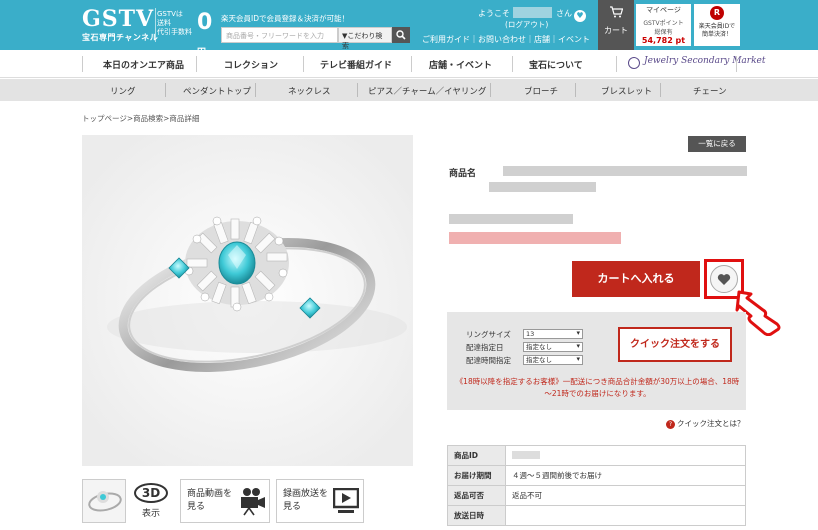 The width and height of the screenshot is (818, 530). What do you see at coordinates (150, 514) in the screenshot?
I see `3d-label: 表示` at bounding box center [150, 514].